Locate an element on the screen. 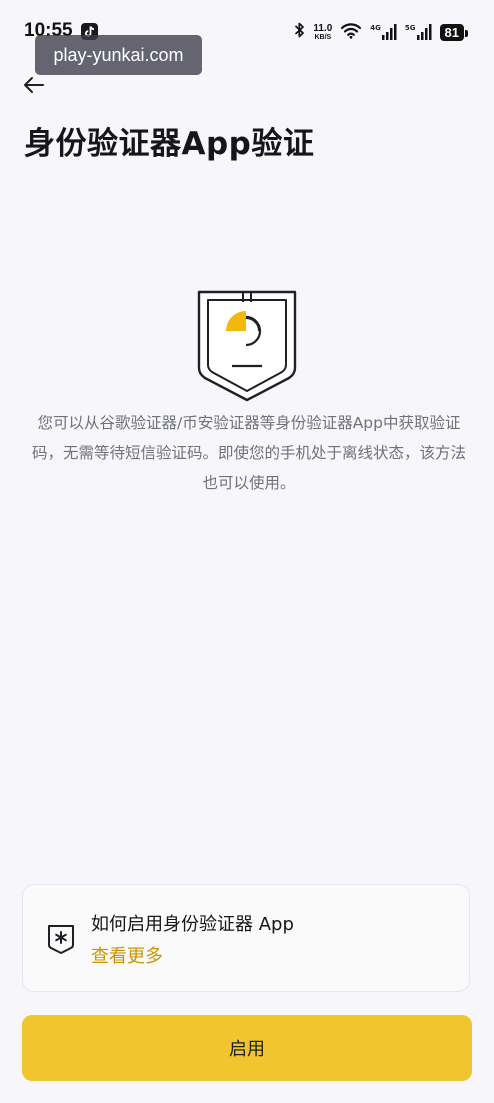 This screenshot has width=494, height=1103. net-speed-unit: KB/S is located at coordinates (323, 37).